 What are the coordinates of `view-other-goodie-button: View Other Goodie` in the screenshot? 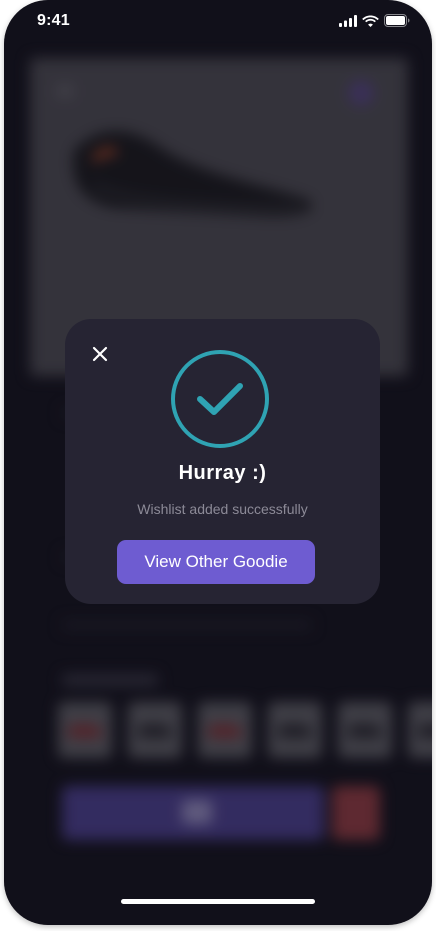 It's located at (216, 562).